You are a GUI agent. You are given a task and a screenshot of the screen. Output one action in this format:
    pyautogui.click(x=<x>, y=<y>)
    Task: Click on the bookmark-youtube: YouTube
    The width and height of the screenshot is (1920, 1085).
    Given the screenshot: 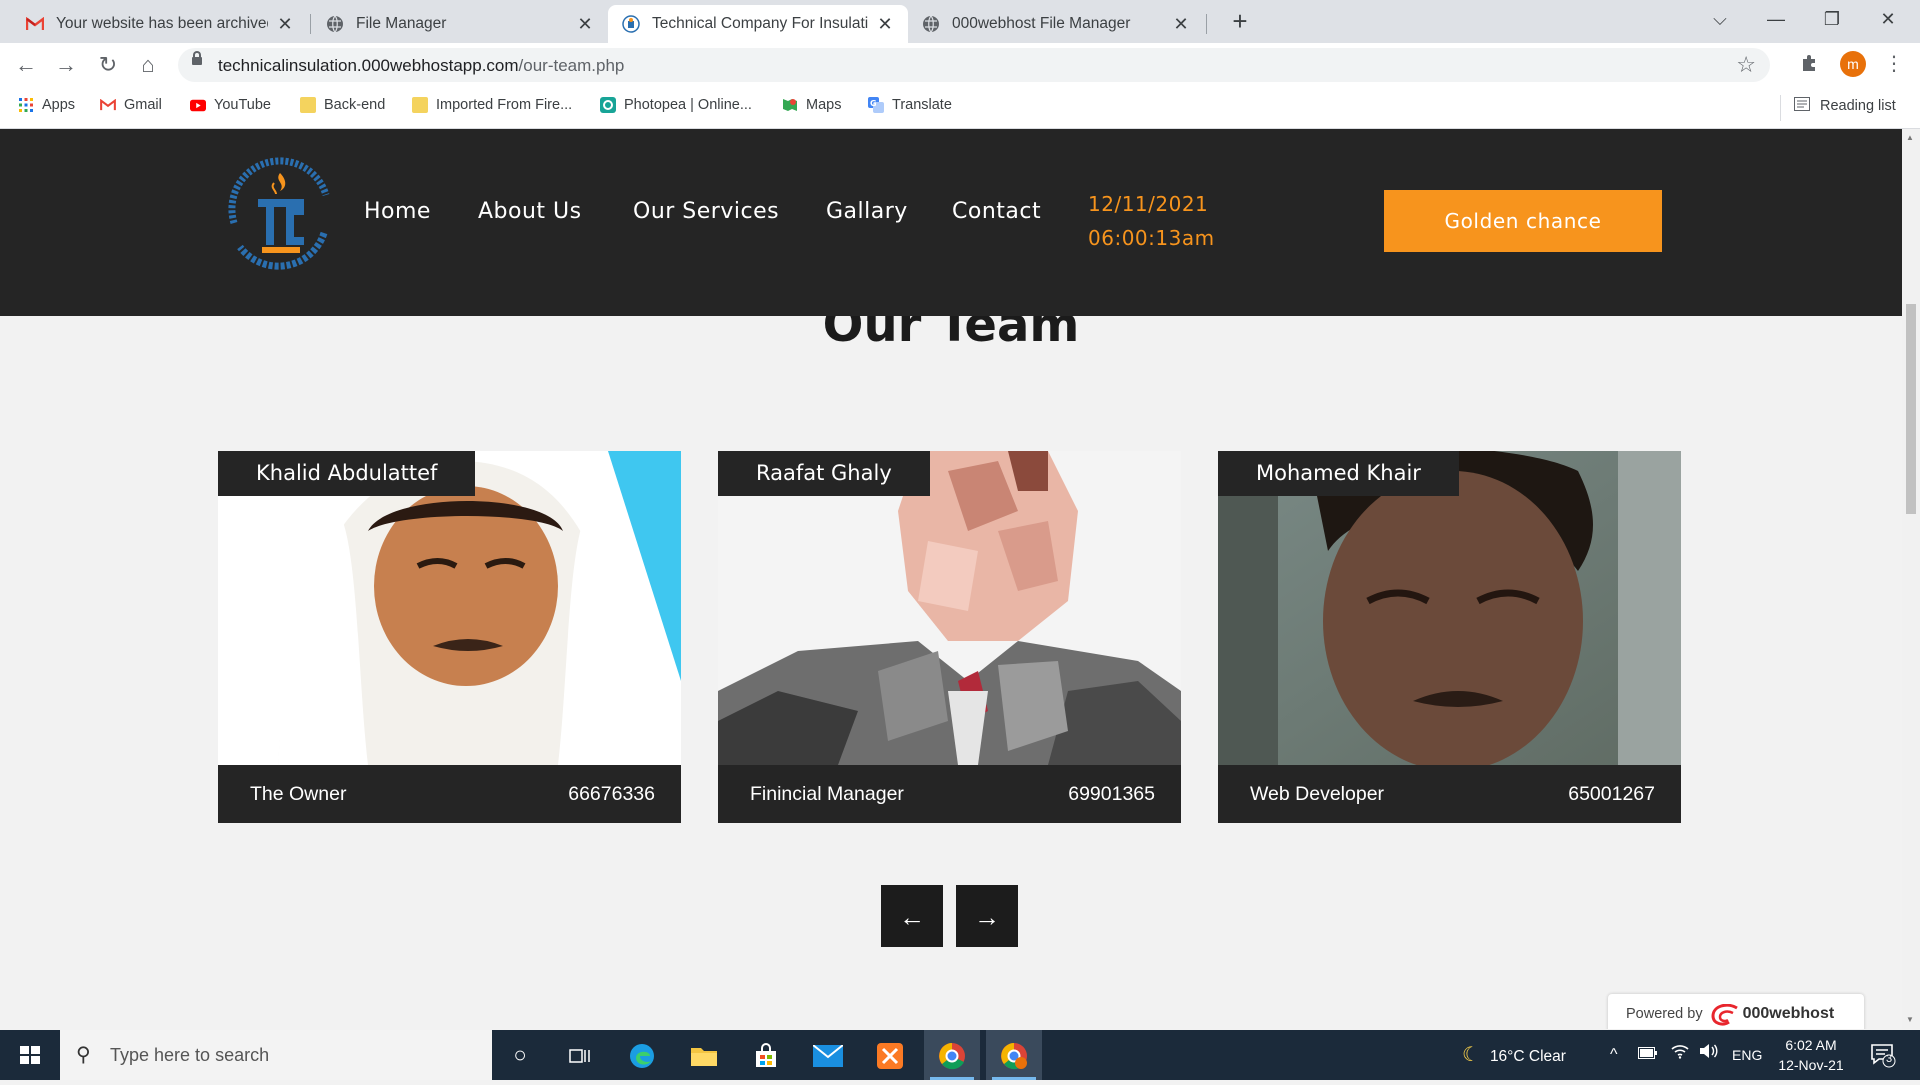 What is the action you would take?
    pyautogui.click(x=230, y=105)
    